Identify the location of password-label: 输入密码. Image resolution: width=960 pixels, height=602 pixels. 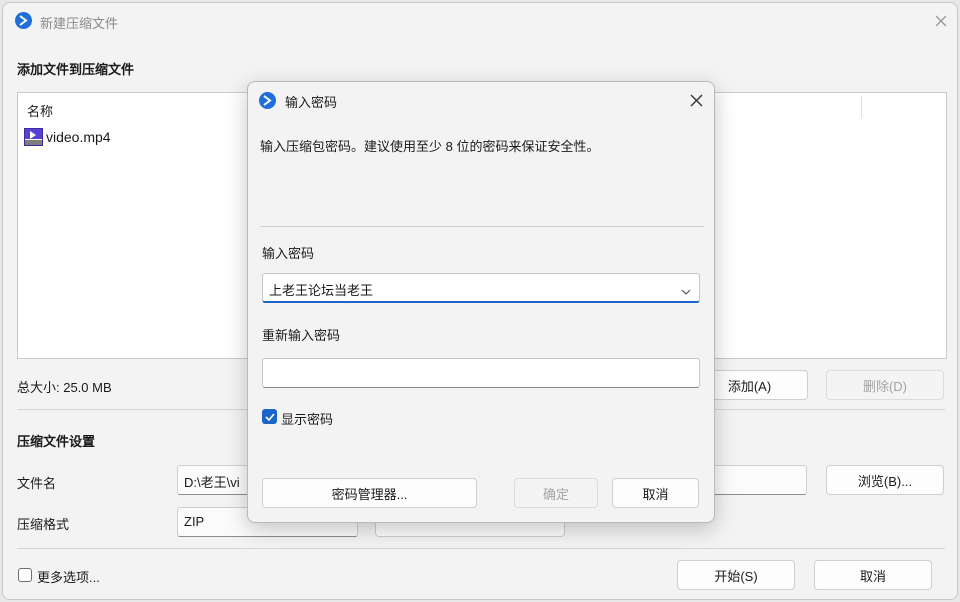
(288, 253).